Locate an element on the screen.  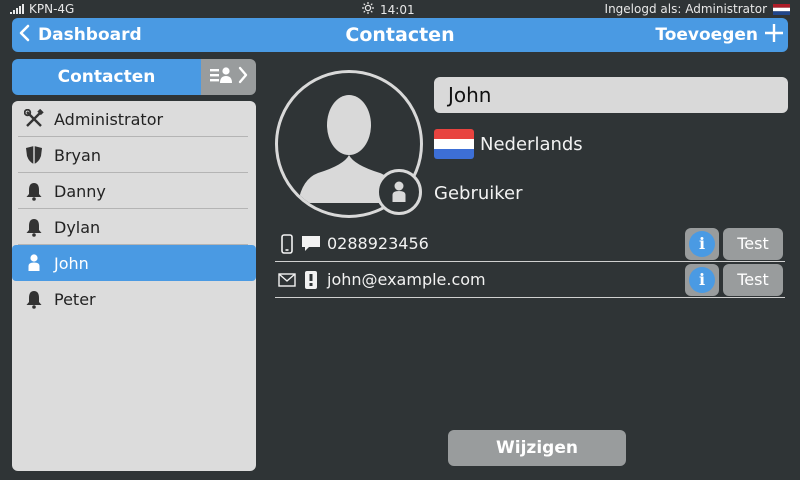
carrier-label: KPN-4G is located at coordinates (52, 9).